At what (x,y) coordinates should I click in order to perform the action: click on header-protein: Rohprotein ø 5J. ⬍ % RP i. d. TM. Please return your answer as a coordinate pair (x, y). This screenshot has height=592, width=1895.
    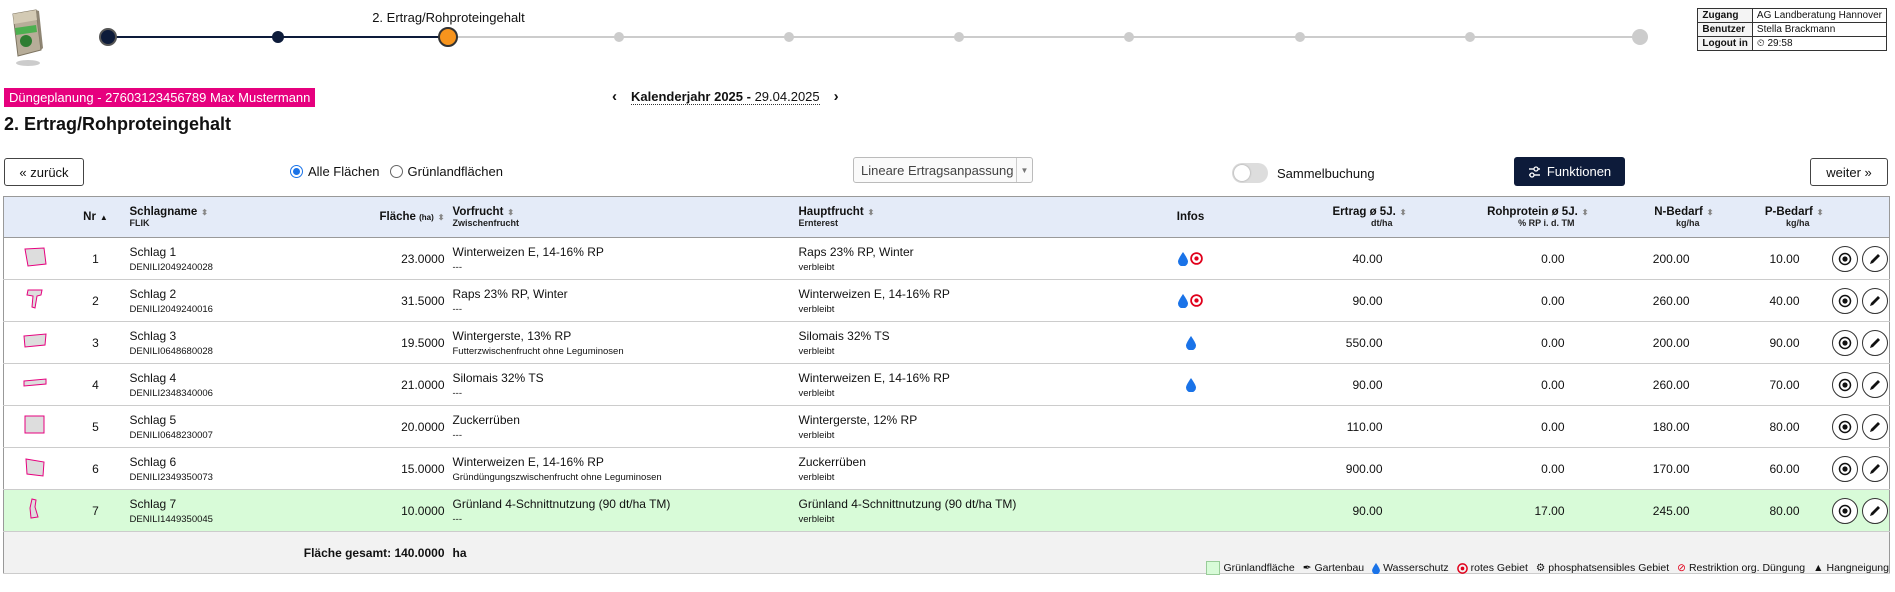
    Looking at the image, I should click on (1501, 217).